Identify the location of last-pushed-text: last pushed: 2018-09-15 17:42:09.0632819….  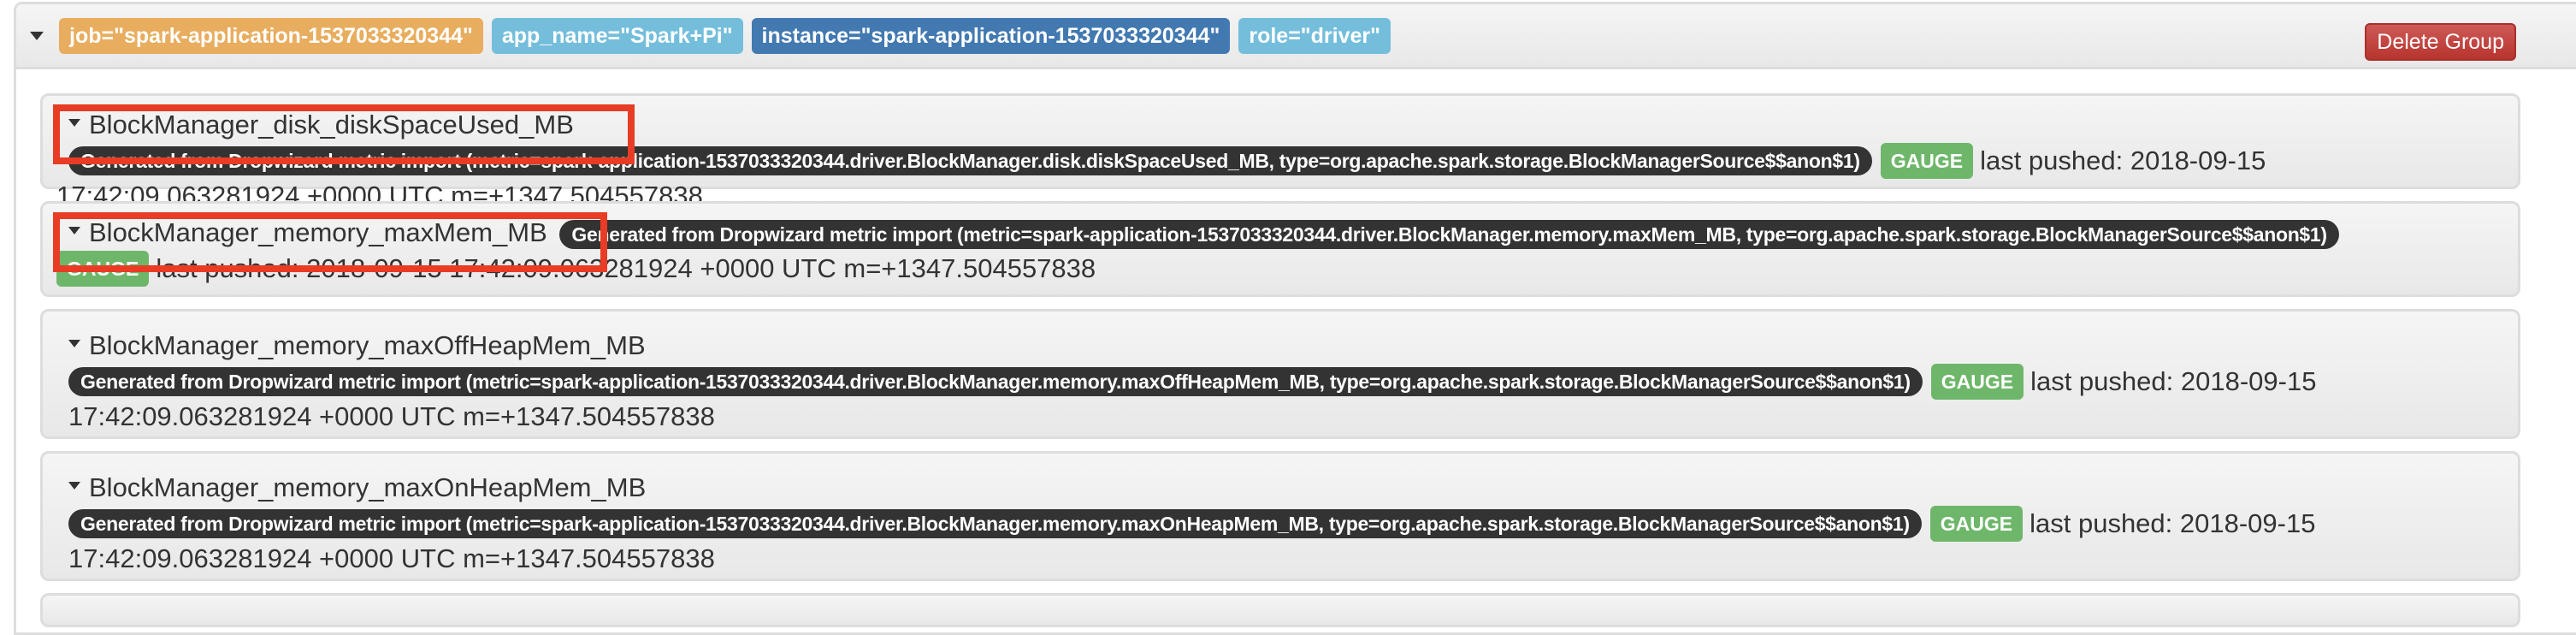
(626, 267).